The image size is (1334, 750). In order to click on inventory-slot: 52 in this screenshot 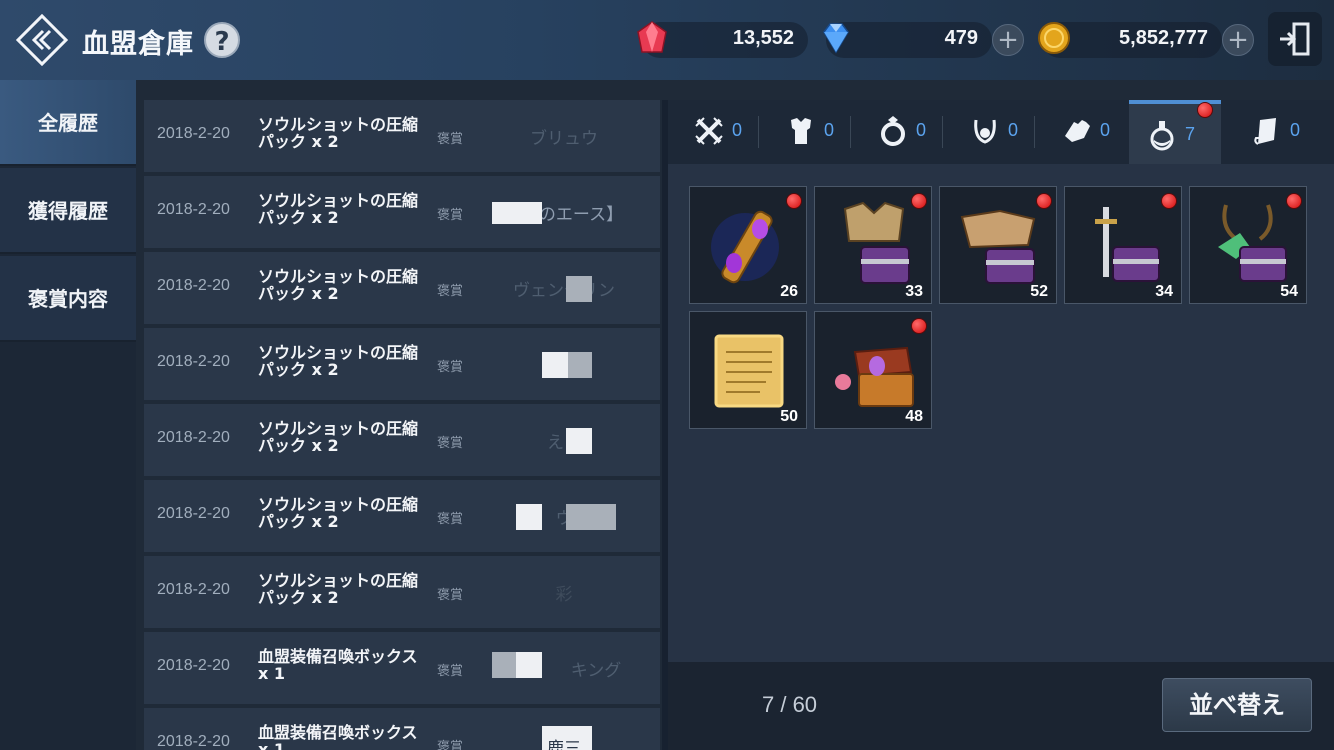, I will do `click(998, 245)`.